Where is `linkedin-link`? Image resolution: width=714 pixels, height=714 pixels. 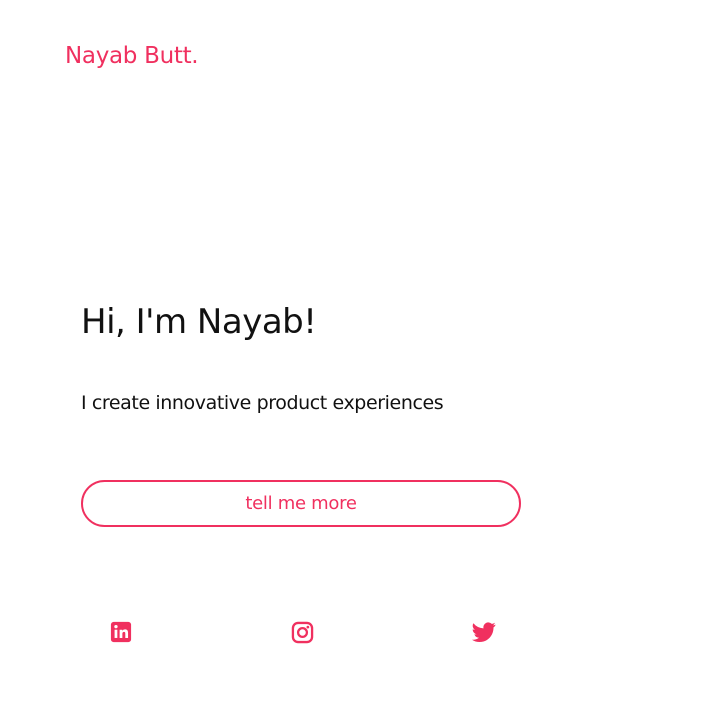
linkedin-link is located at coordinates (121, 632).